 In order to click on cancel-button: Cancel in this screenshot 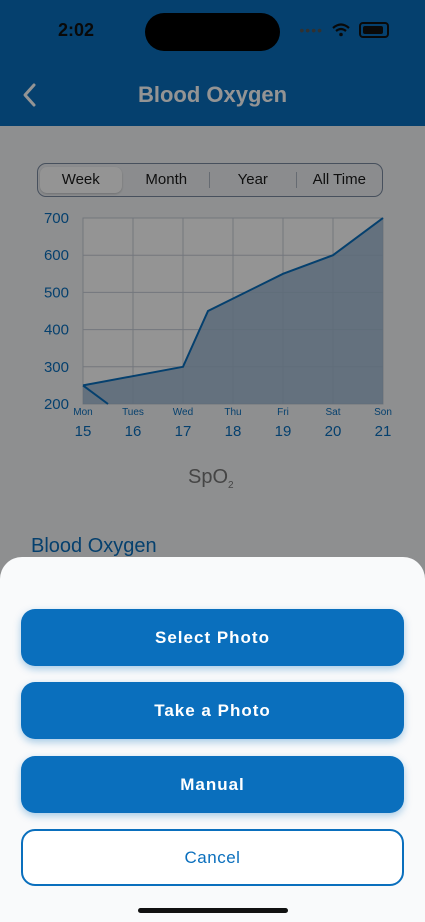, I will do `click(212, 857)`.